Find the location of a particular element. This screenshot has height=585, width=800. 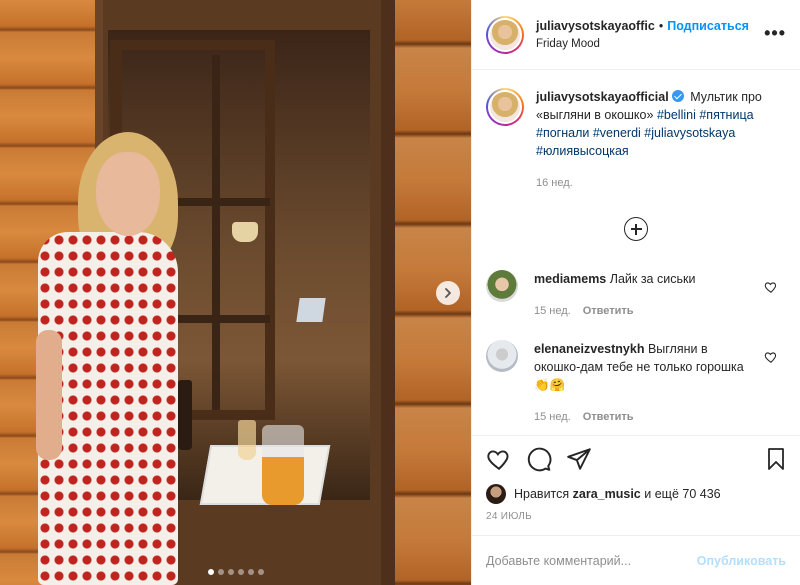

comment-text: Лайк за сиськи is located at coordinates (652, 279).